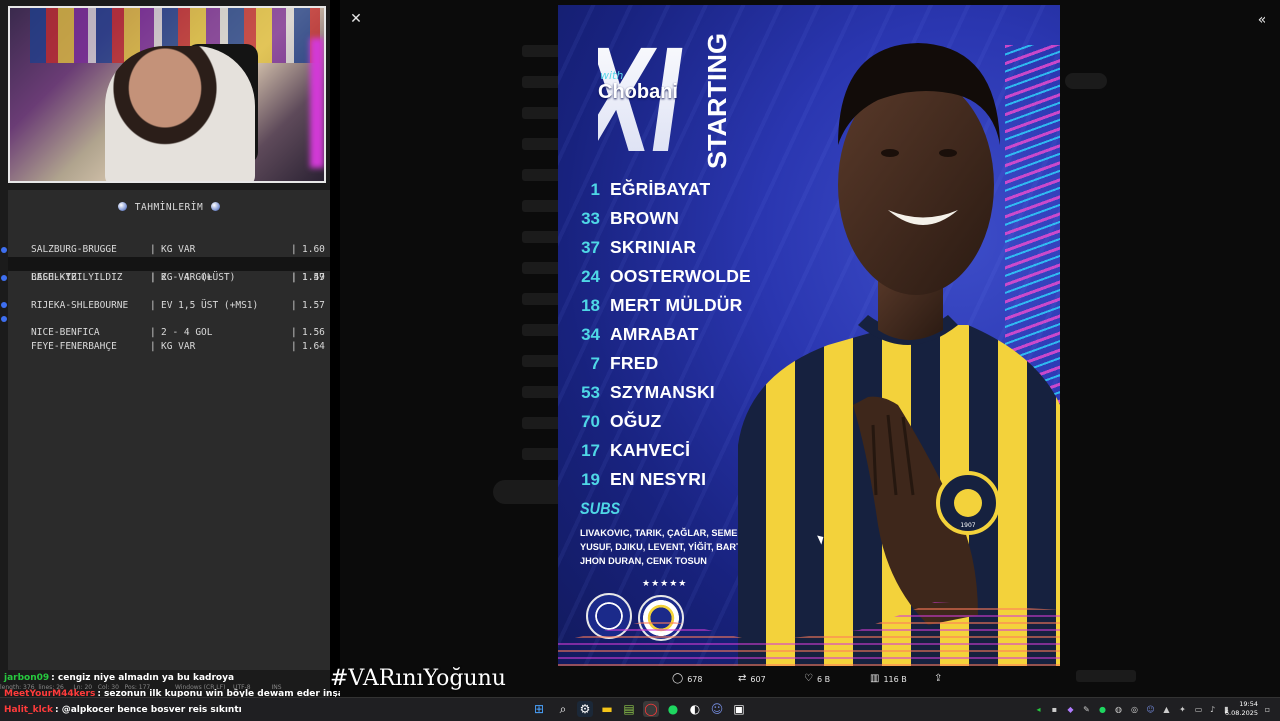 Image resolution: width=1280 pixels, height=721 pixels. I want to click on shirt-number: 33, so click(590, 218).